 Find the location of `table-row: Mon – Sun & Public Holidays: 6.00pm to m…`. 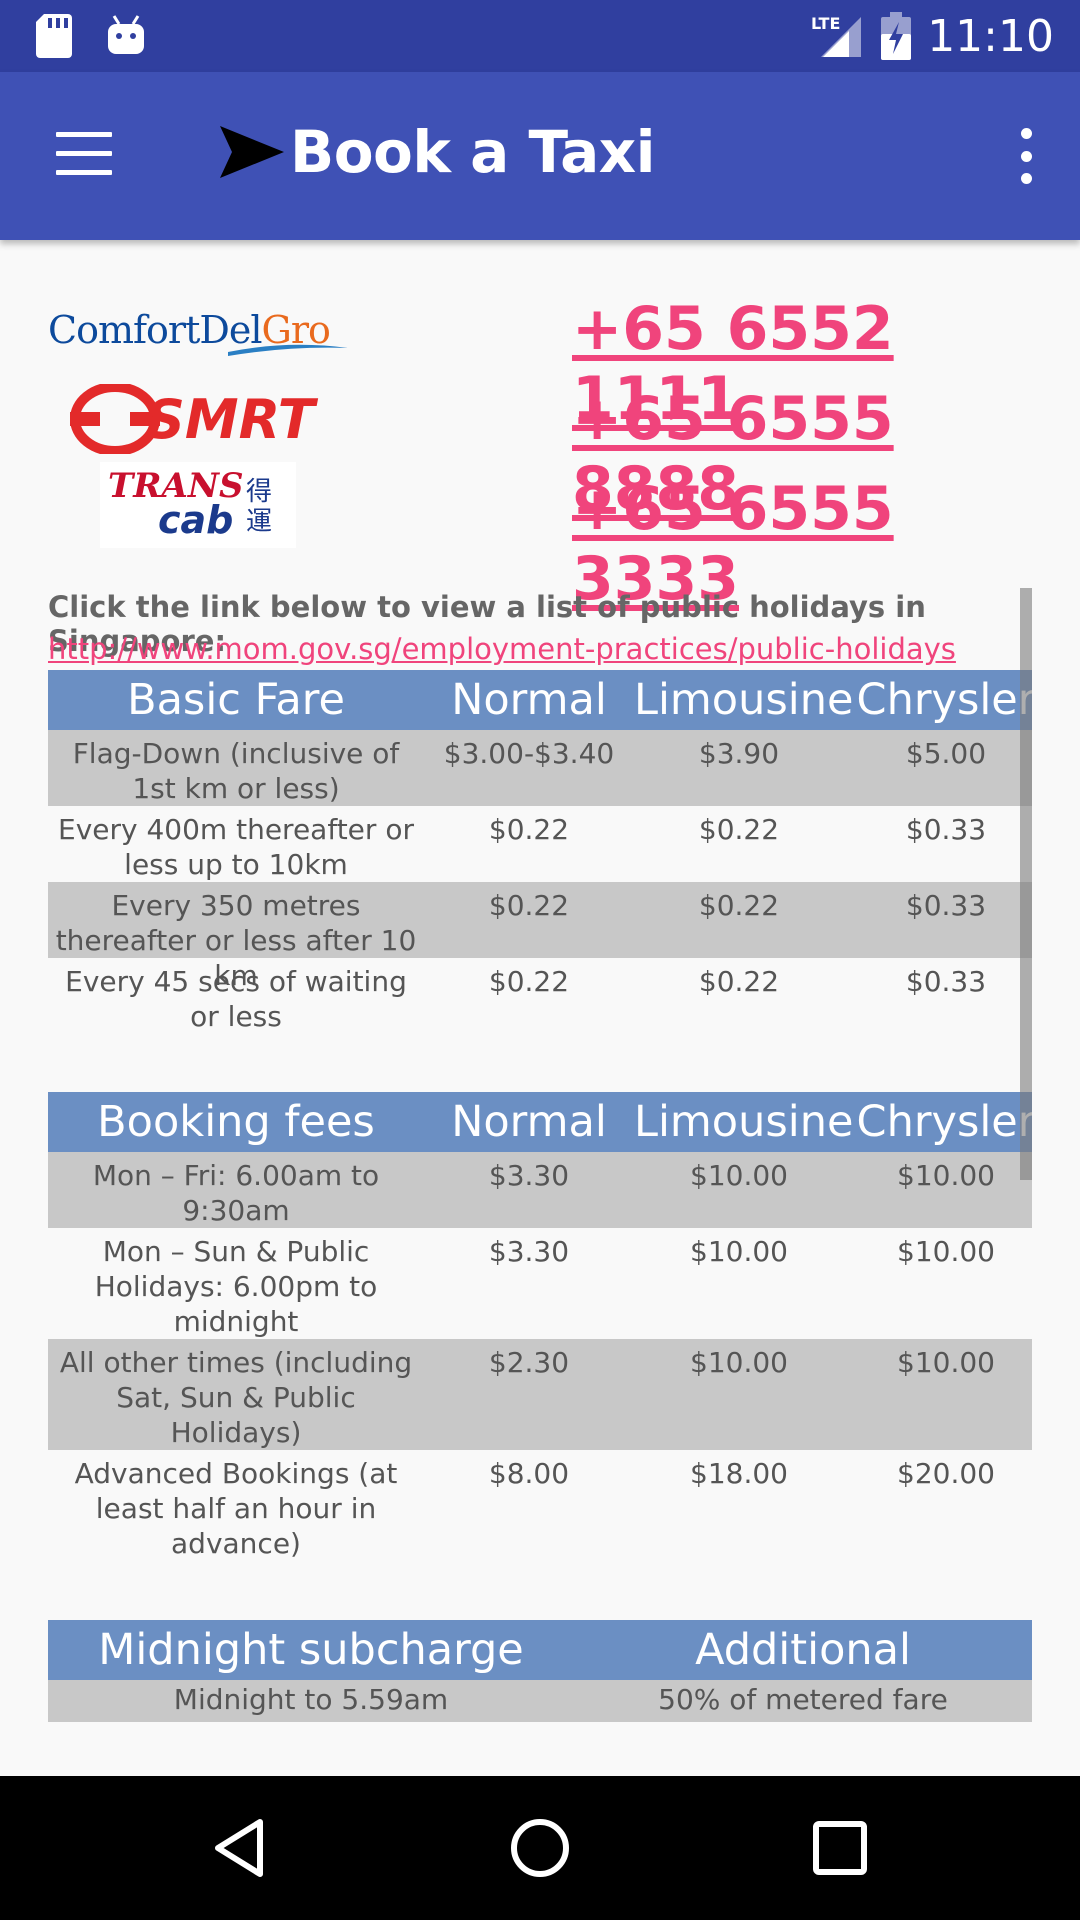

table-row: Mon – Sun & Public Holidays: 6.00pm to m… is located at coordinates (544, 1286).